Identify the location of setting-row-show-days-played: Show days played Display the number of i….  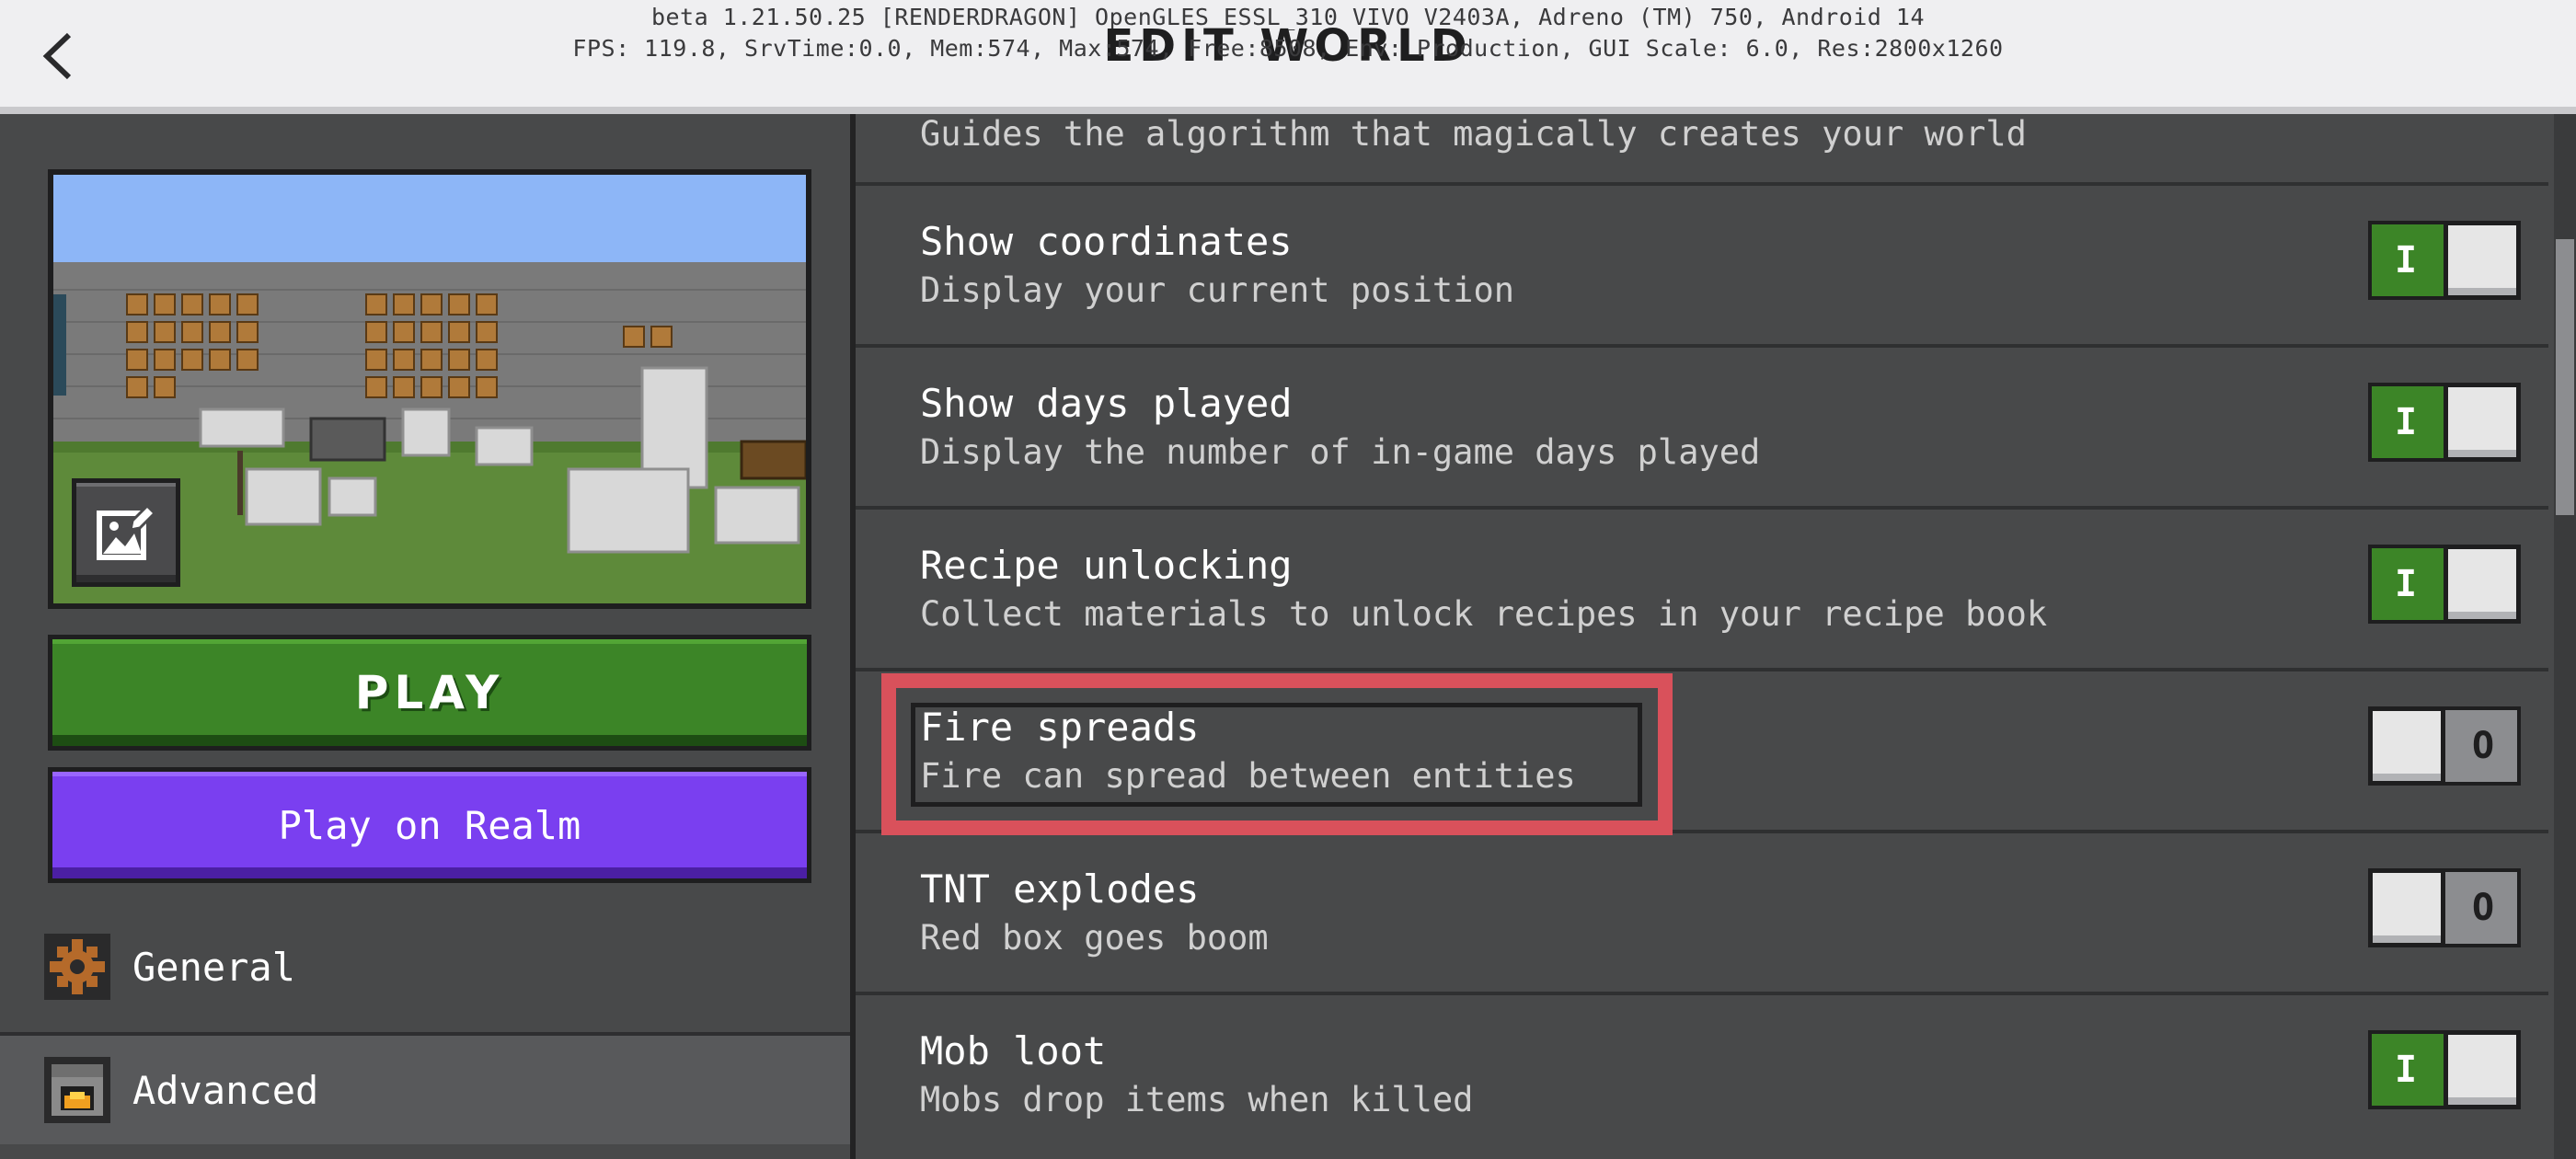
(1702, 423).